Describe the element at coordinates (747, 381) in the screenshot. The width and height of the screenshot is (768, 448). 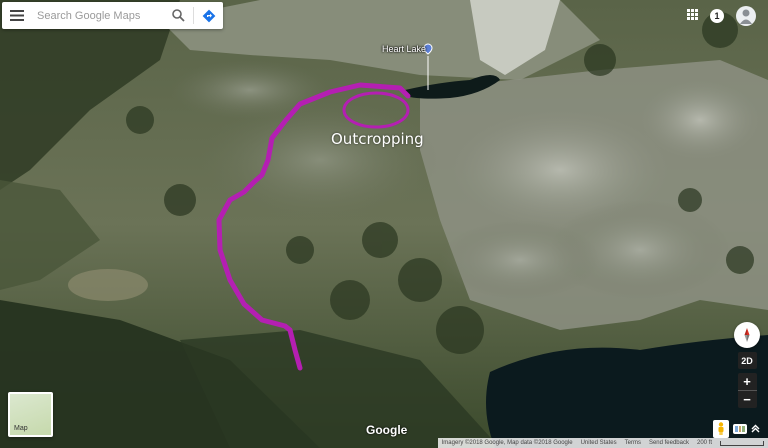
I see `zoom-in-button: +` at that location.